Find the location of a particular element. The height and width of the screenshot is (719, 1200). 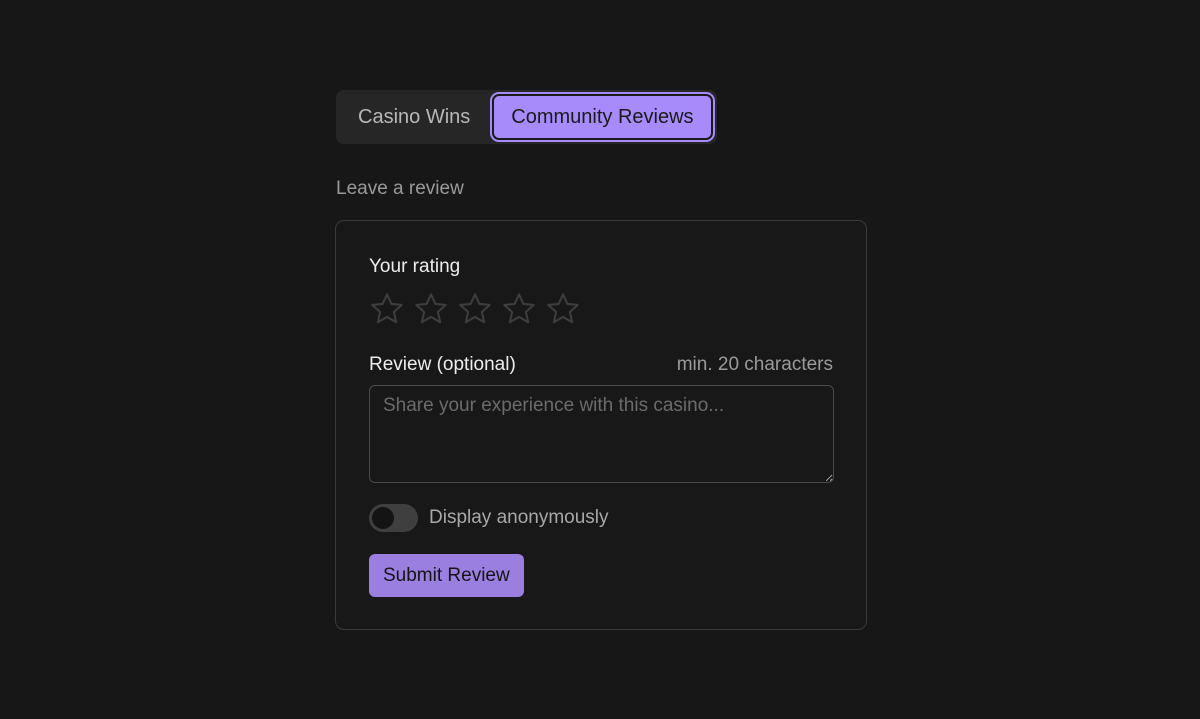

tab-bar: Casino Wins Community Reviews is located at coordinates (526, 117).